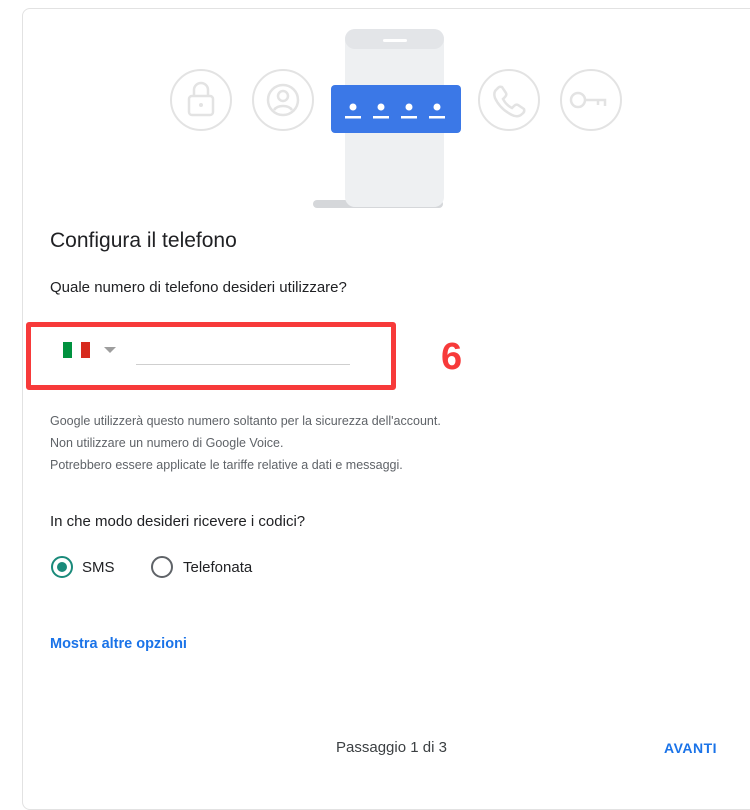  Describe the element at coordinates (509, 100) in the screenshot. I see `phone-call-icon` at that location.